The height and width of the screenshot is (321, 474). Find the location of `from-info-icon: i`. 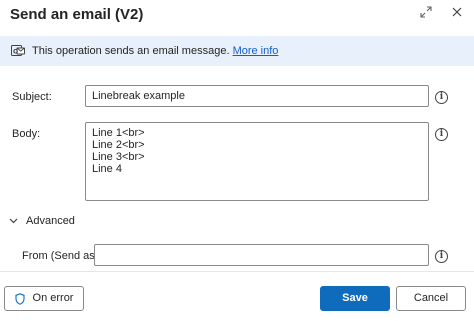

from-info-icon: i is located at coordinates (441, 256).